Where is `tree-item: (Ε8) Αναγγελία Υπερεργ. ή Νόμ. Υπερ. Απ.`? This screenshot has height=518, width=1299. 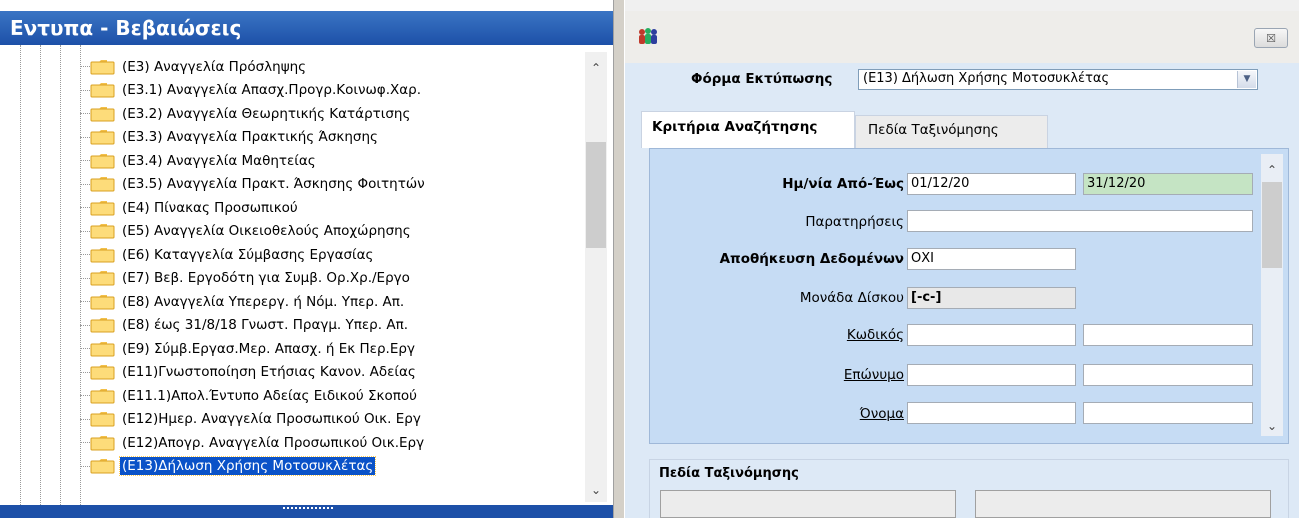 tree-item: (Ε8) Αναγγελία Υπερεργ. ή Νόμ. Υπερ. Απ. is located at coordinates (248, 301).